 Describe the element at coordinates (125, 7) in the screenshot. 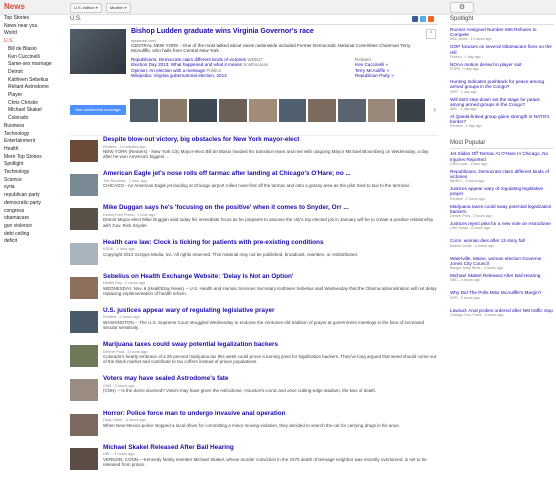

I see `chevron-down-icon: ▾` at that location.